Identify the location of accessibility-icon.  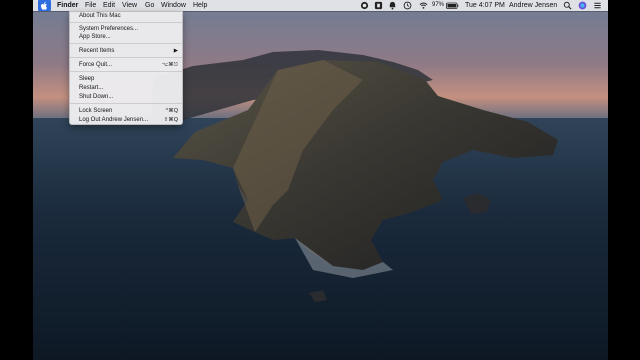
(378, 5).